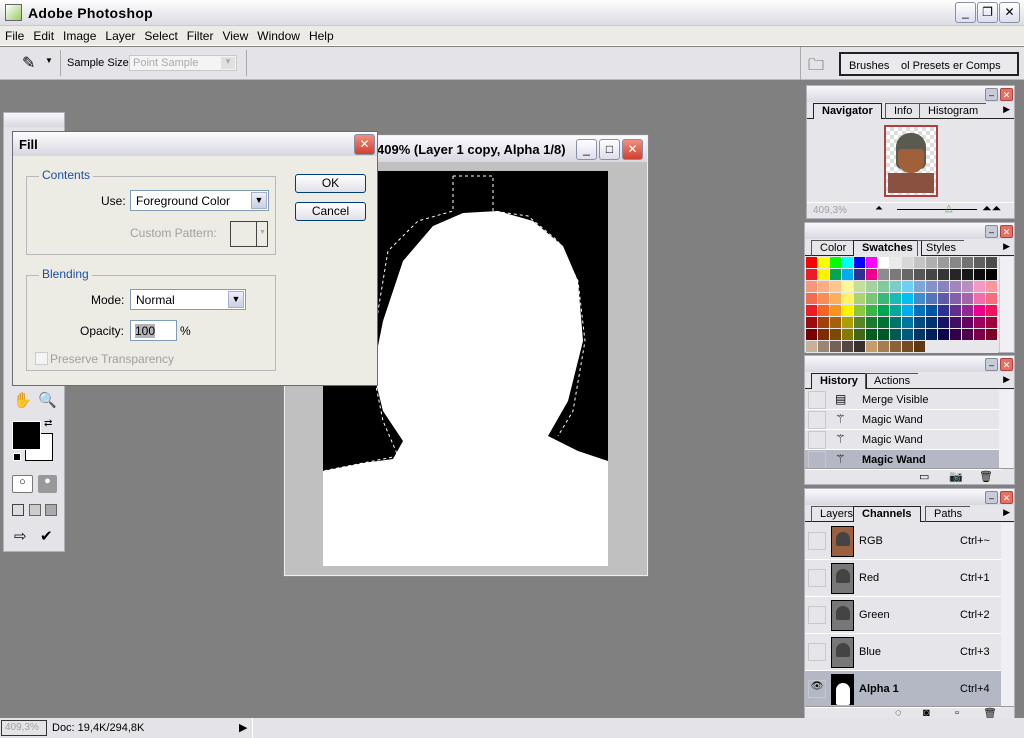 The height and width of the screenshot is (738, 1024). What do you see at coordinates (47, 484) in the screenshot?
I see `quick-mask-button: ●` at bounding box center [47, 484].